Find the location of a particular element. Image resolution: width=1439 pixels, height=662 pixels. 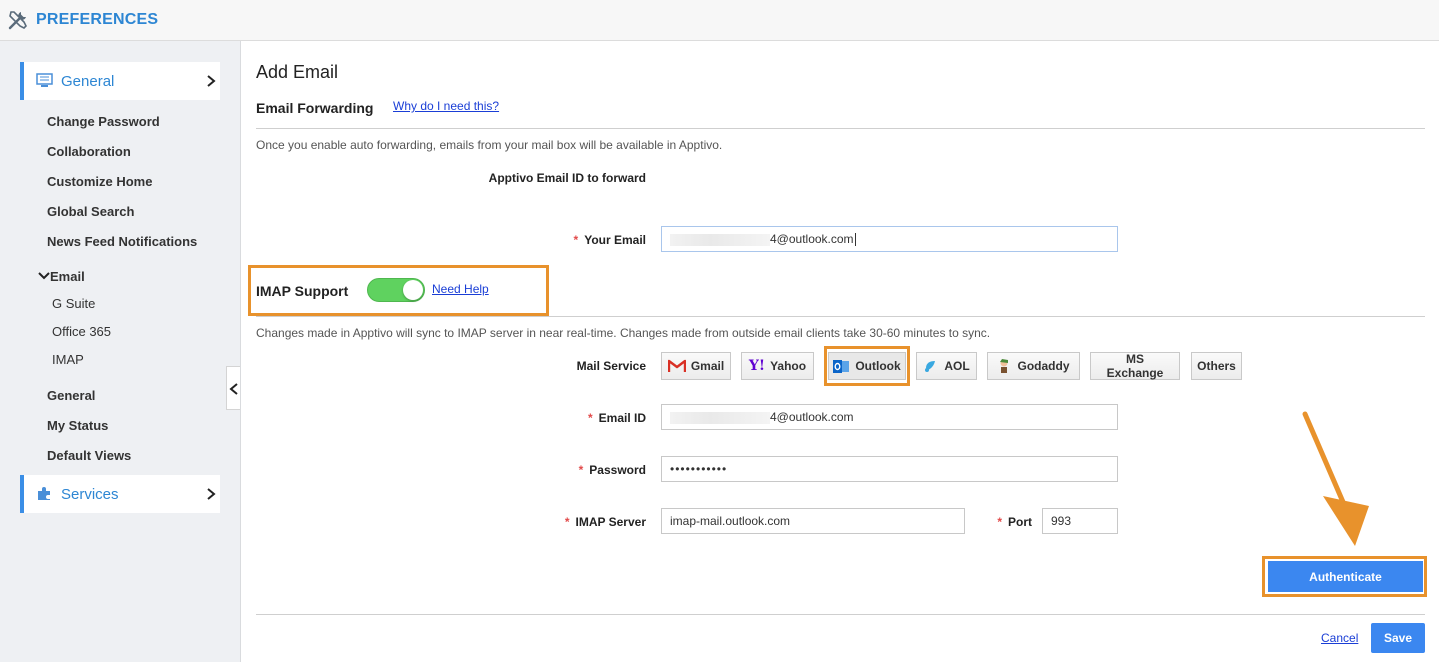

email-id-label: * Email ID is located at coordinates (616, 418).